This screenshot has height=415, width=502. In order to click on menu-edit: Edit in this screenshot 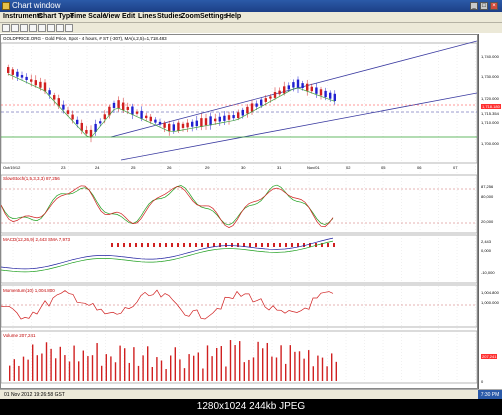, I will do `click(128, 17)`.